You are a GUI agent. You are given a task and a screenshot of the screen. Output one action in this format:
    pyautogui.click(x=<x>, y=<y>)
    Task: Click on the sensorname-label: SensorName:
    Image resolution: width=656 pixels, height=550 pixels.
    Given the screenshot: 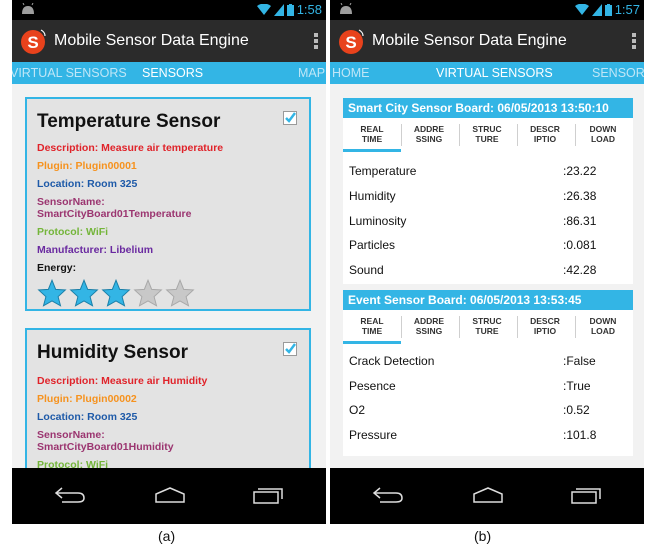 What is the action you would take?
    pyautogui.click(x=71, y=202)
    